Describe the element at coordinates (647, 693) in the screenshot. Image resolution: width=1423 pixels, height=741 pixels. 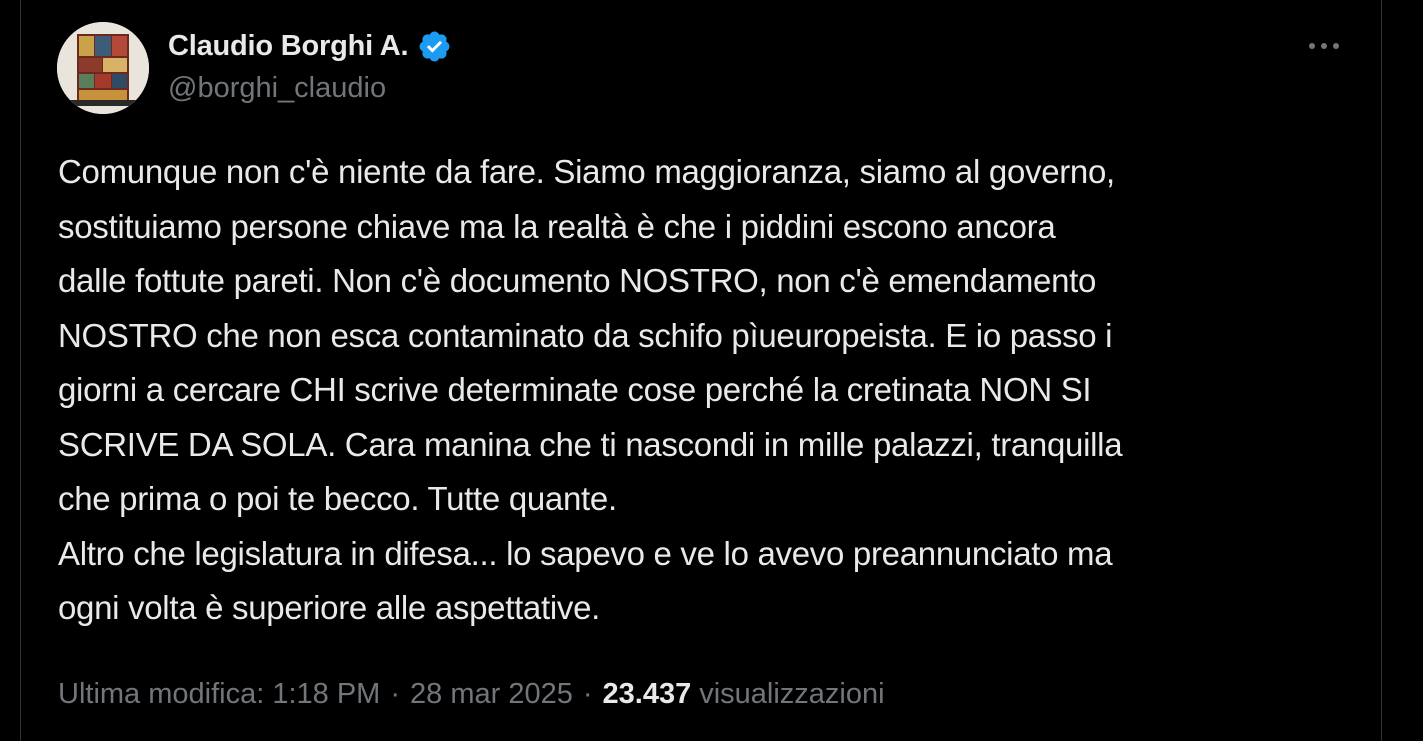
I see `views-count: 23.437` at that location.